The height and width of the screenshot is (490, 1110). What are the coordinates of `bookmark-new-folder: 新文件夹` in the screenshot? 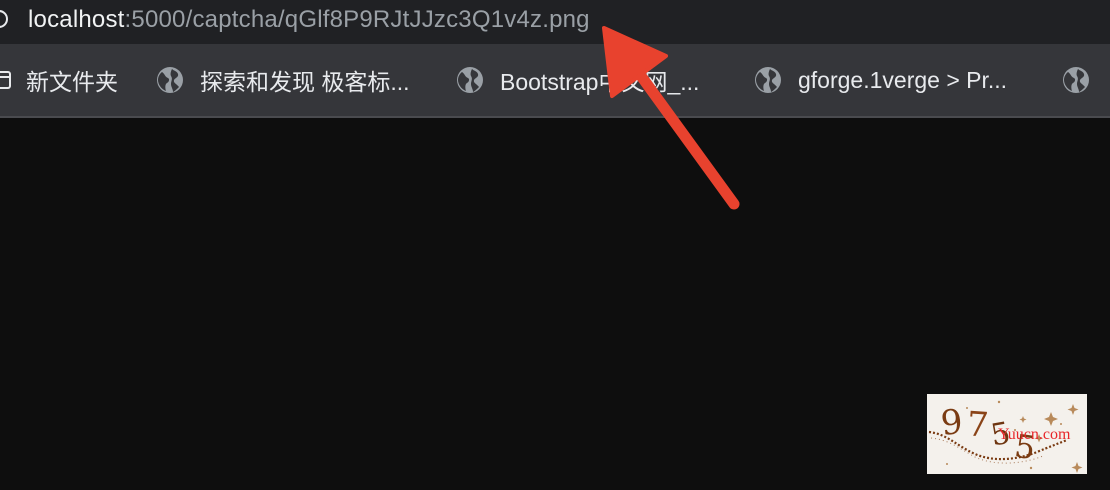 It's located at (59, 80).